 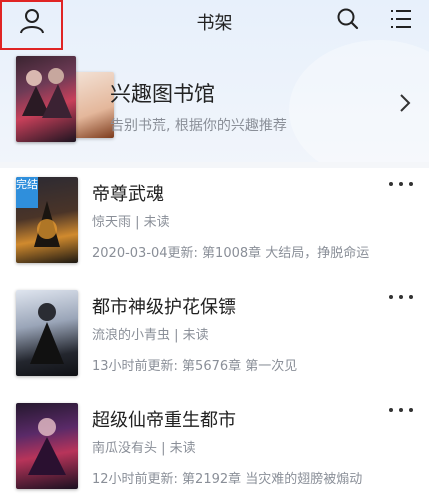 What do you see at coordinates (227, 479) in the screenshot?
I see `book-update: 12小时前更新: 第2192章 当灾难的翅膀被煽动` at bounding box center [227, 479].